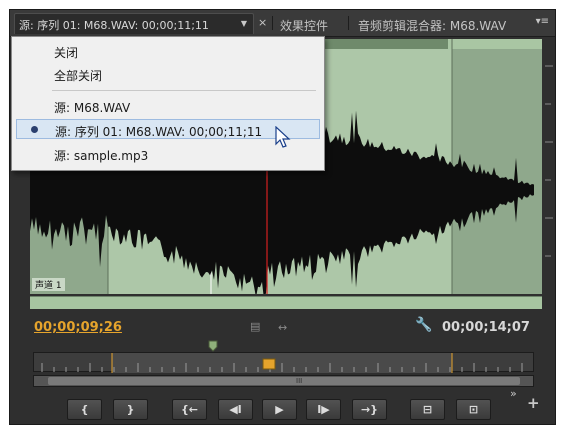 The image size is (566, 433). I want to click on selected-radio-icon, so click(34, 129).